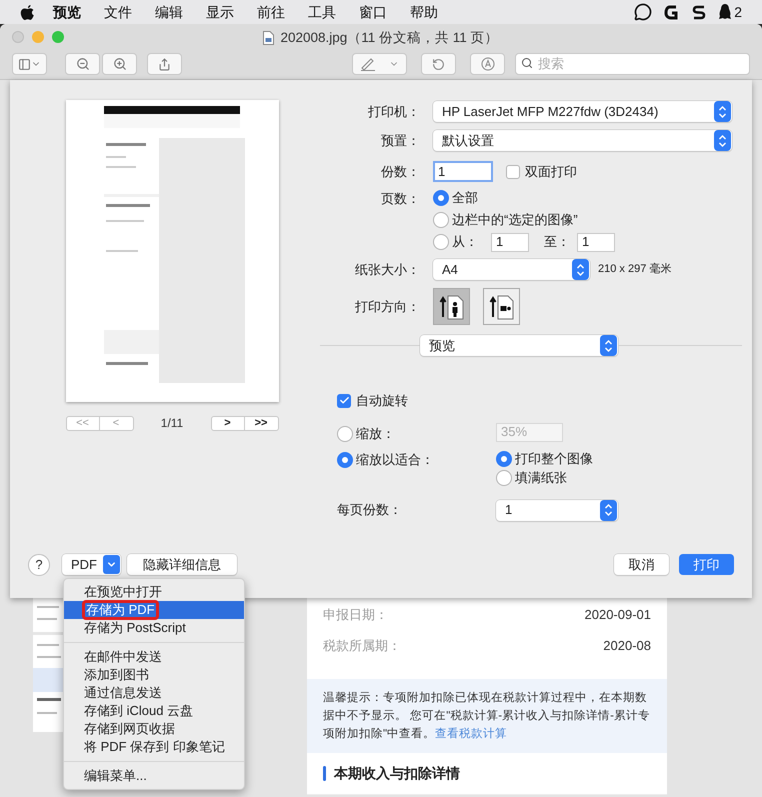 This screenshot has height=797, width=762. What do you see at coordinates (271, 12) in the screenshot?
I see `menu-item: 前往` at bounding box center [271, 12].